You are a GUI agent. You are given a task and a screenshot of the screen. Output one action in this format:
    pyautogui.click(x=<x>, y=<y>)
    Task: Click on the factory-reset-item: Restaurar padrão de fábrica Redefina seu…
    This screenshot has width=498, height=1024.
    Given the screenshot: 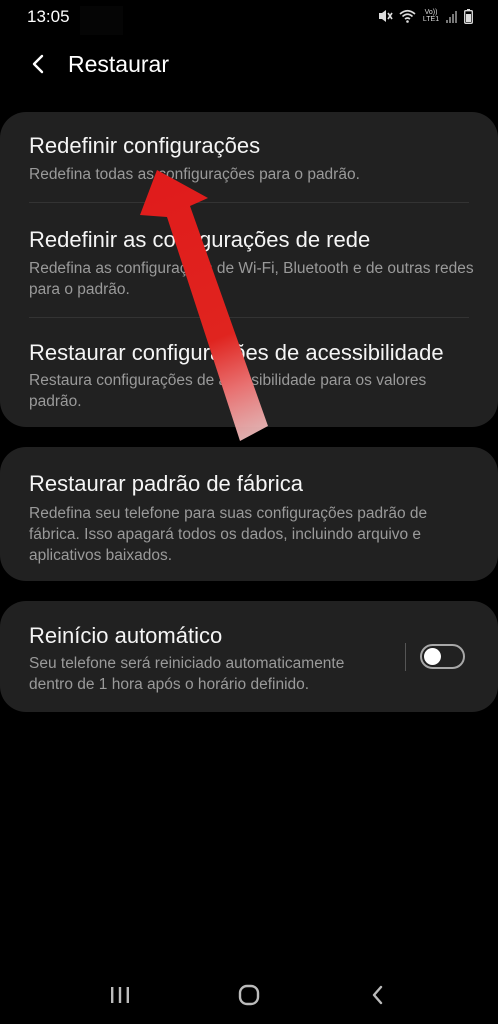 What is the action you would take?
    pyautogui.click(x=249, y=514)
    